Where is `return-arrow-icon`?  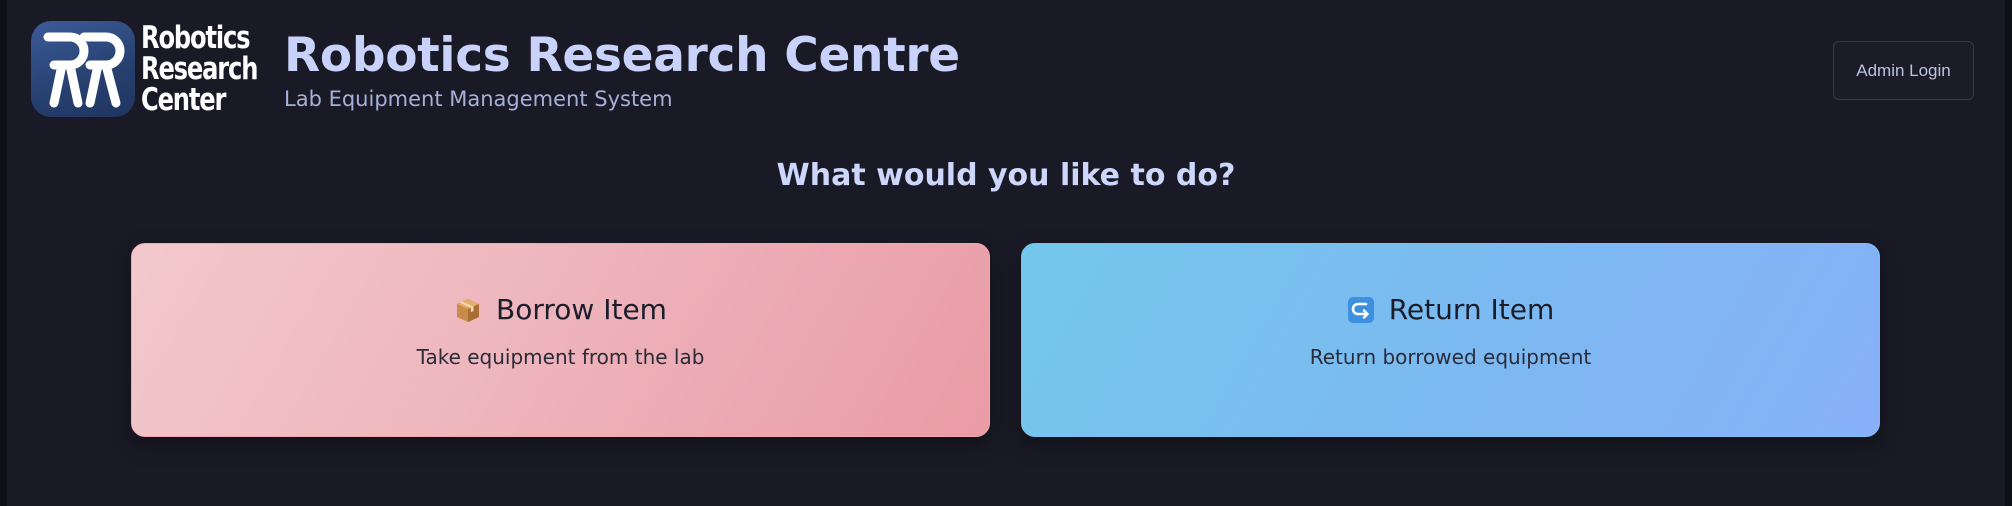
return-arrow-icon is located at coordinates (1361, 310).